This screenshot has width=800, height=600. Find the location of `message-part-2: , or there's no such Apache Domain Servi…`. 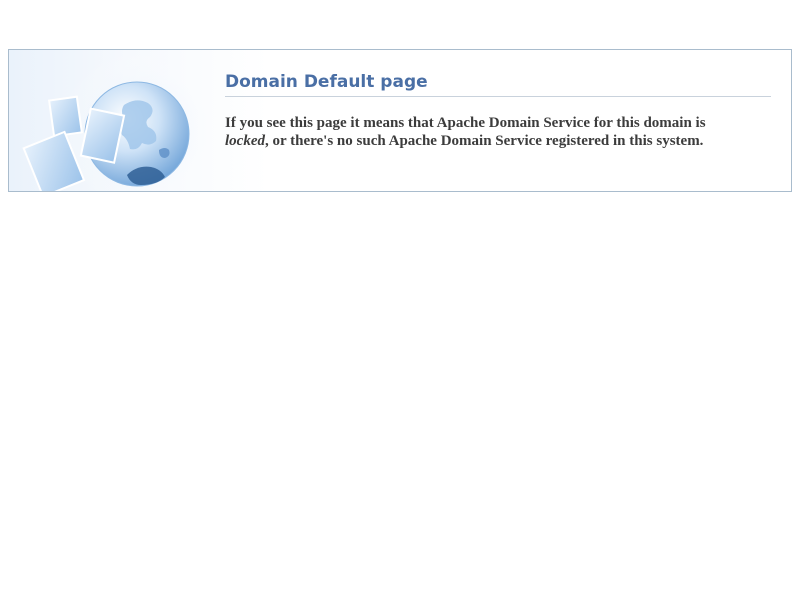

message-part-2: , or there's no such Apache Domain Servi… is located at coordinates (484, 141).